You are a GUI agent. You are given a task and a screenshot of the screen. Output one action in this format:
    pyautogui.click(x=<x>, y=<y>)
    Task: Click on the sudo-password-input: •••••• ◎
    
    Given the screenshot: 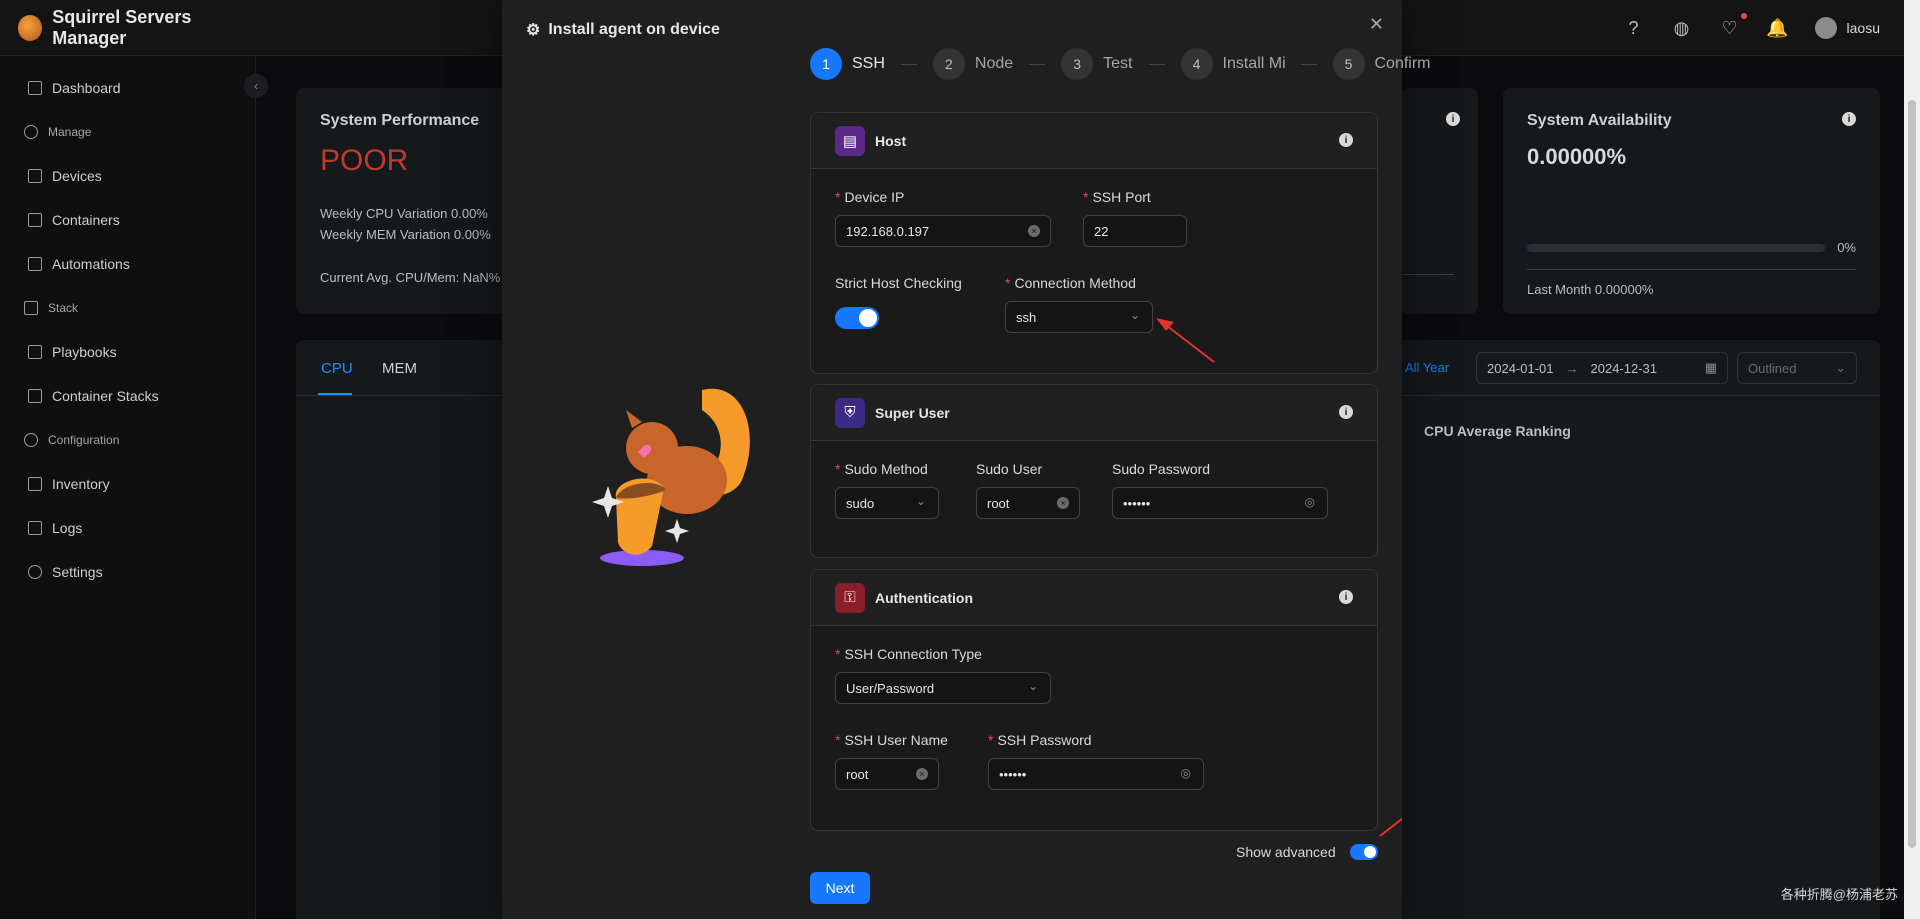 What is the action you would take?
    pyautogui.click(x=1220, y=503)
    